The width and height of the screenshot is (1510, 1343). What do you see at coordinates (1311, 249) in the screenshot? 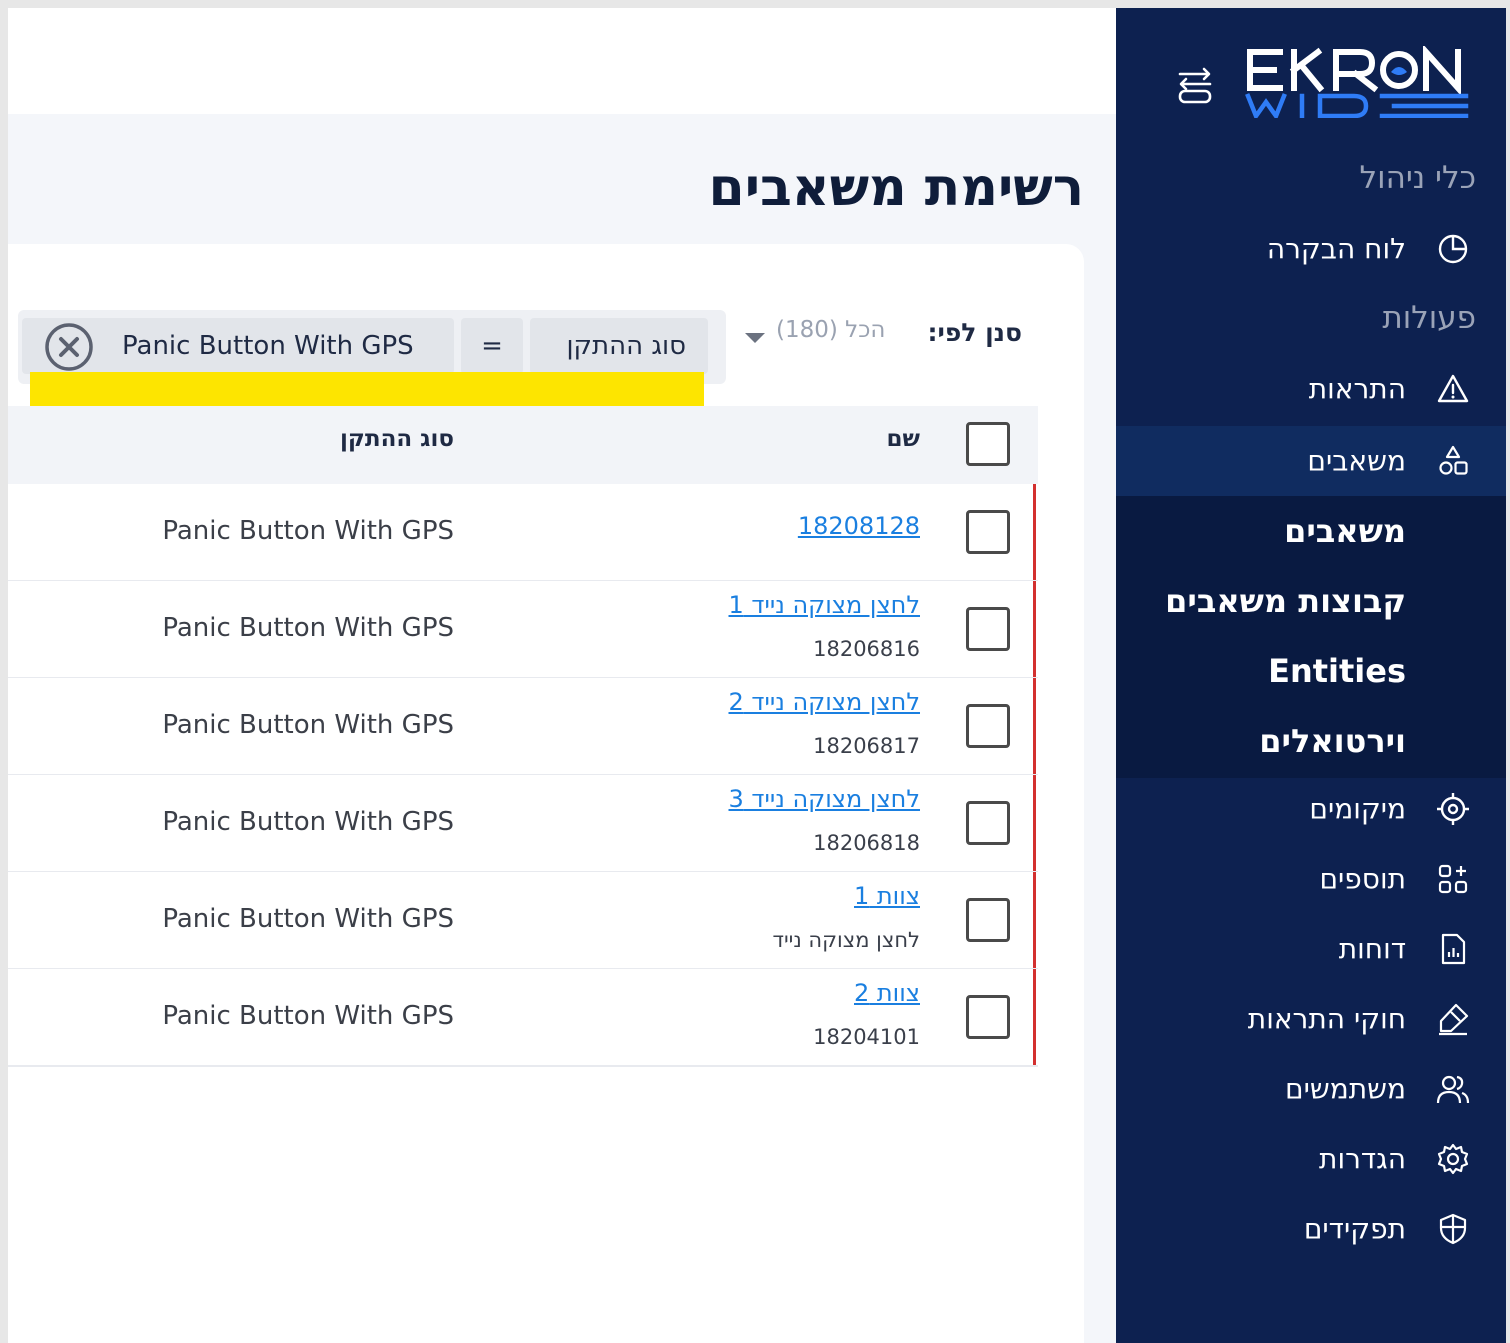
I see `nav-item-dashboard: לוח הבקרה` at bounding box center [1311, 249].